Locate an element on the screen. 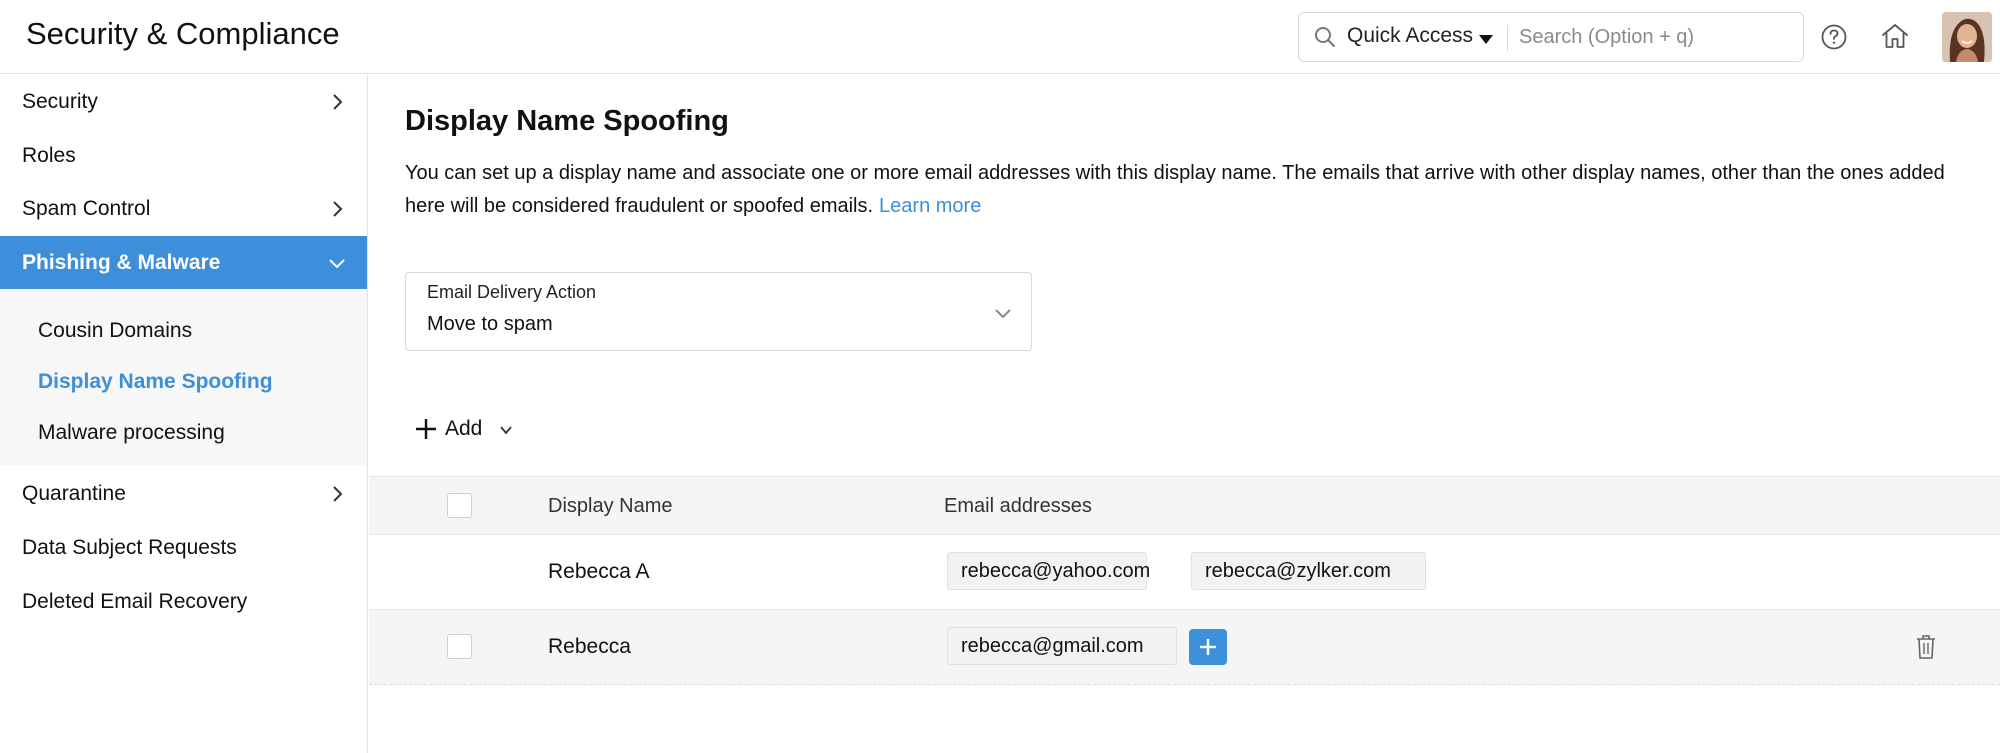  delivery-action-label: Email Delivery Action is located at coordinates (512, 292).